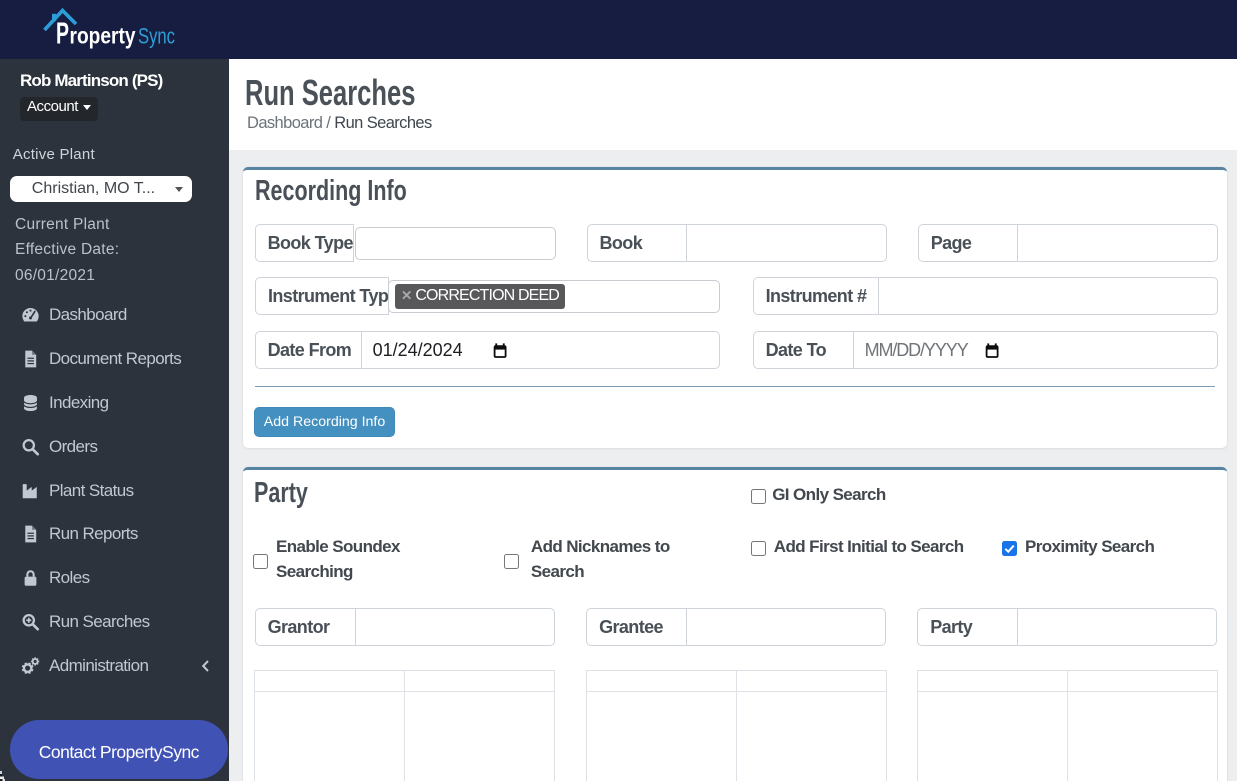 Image resolution: width=1237 pixels, height=781 pixels. Describe the element at coordinates (103, 36) in the screenshot. I see `svg-text: roperty` at that location.